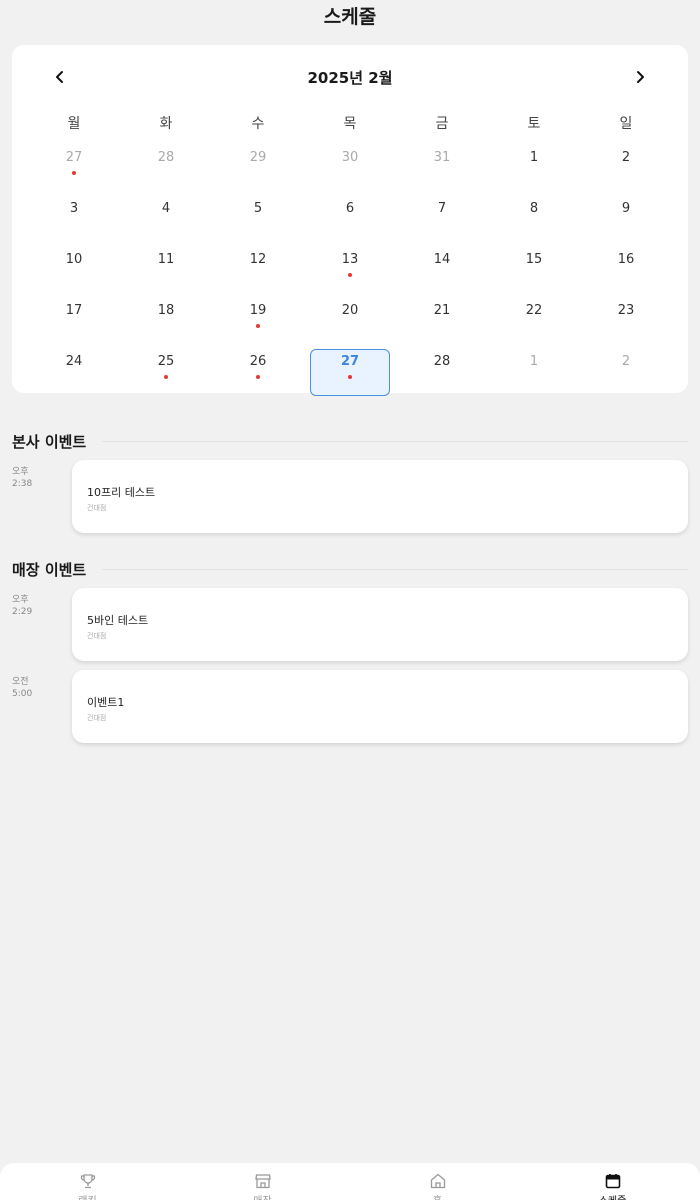 The width and height of the screenshot is (700, 1200). I want to click on day-number: 11, so click(166, 259).